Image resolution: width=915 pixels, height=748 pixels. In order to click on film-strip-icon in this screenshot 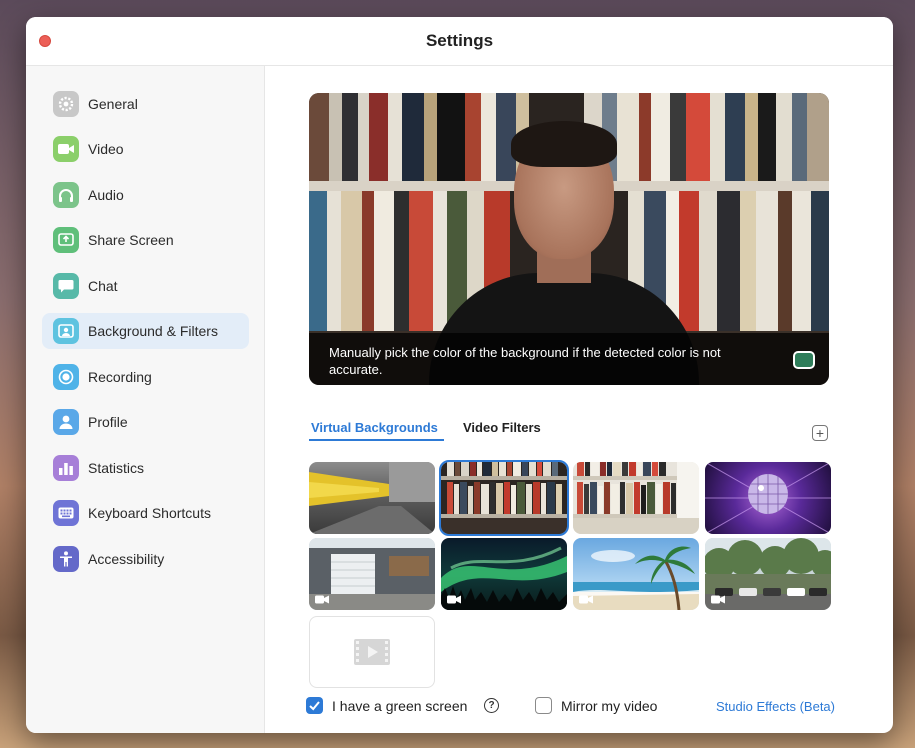, I will do `click(372, 652)`.